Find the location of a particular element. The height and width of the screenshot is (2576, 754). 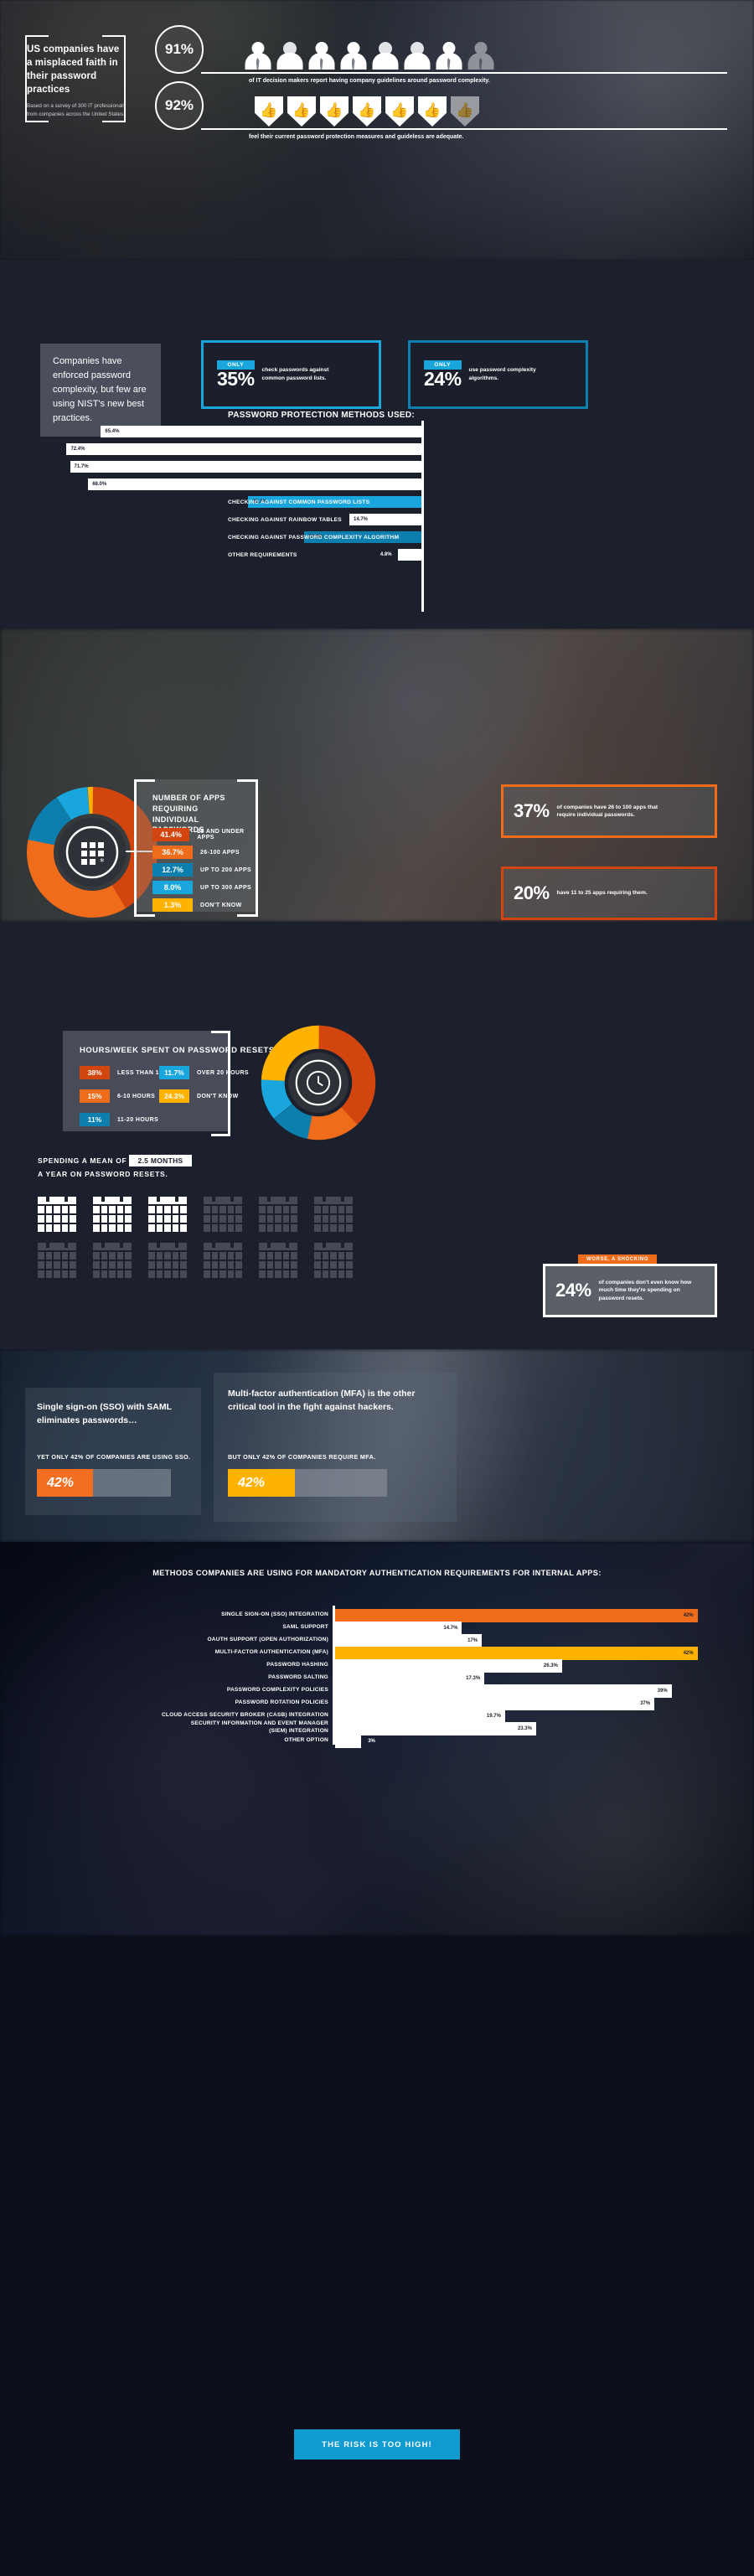

apps-stat-text: have 11 to 25 apps requiring them. is located at coordinates (602, 893).